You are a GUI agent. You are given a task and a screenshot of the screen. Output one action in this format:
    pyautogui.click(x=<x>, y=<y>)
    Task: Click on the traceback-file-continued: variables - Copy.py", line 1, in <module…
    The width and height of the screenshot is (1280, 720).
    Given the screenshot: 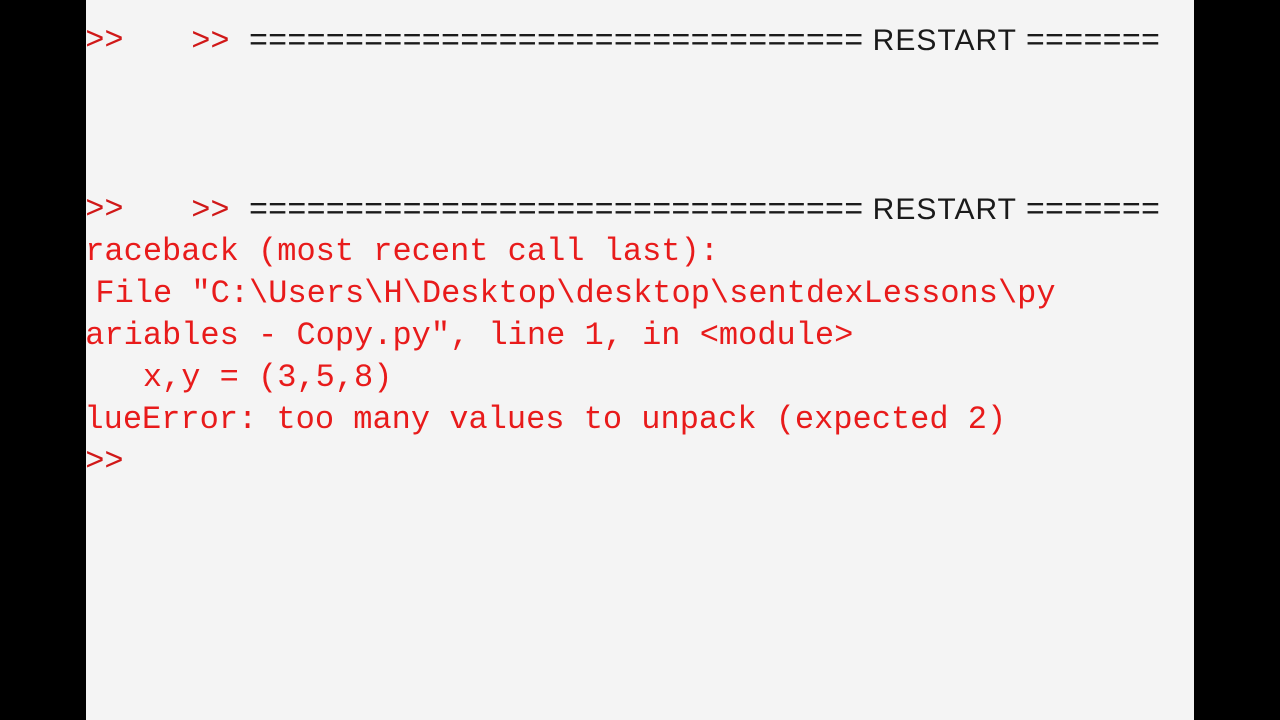 What is the action you would take?
    pyautogui.click(x=470, y=335)
    